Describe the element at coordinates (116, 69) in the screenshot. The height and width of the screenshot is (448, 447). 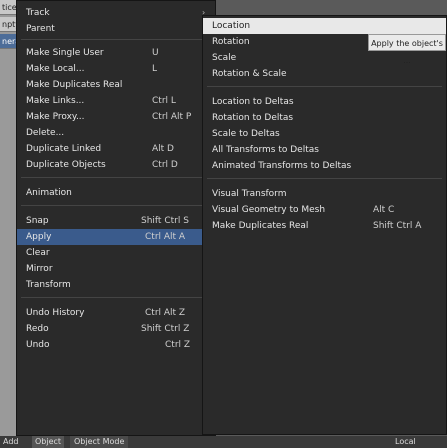
I see `menu-item-make-local: Make Local... L ›` at that location.